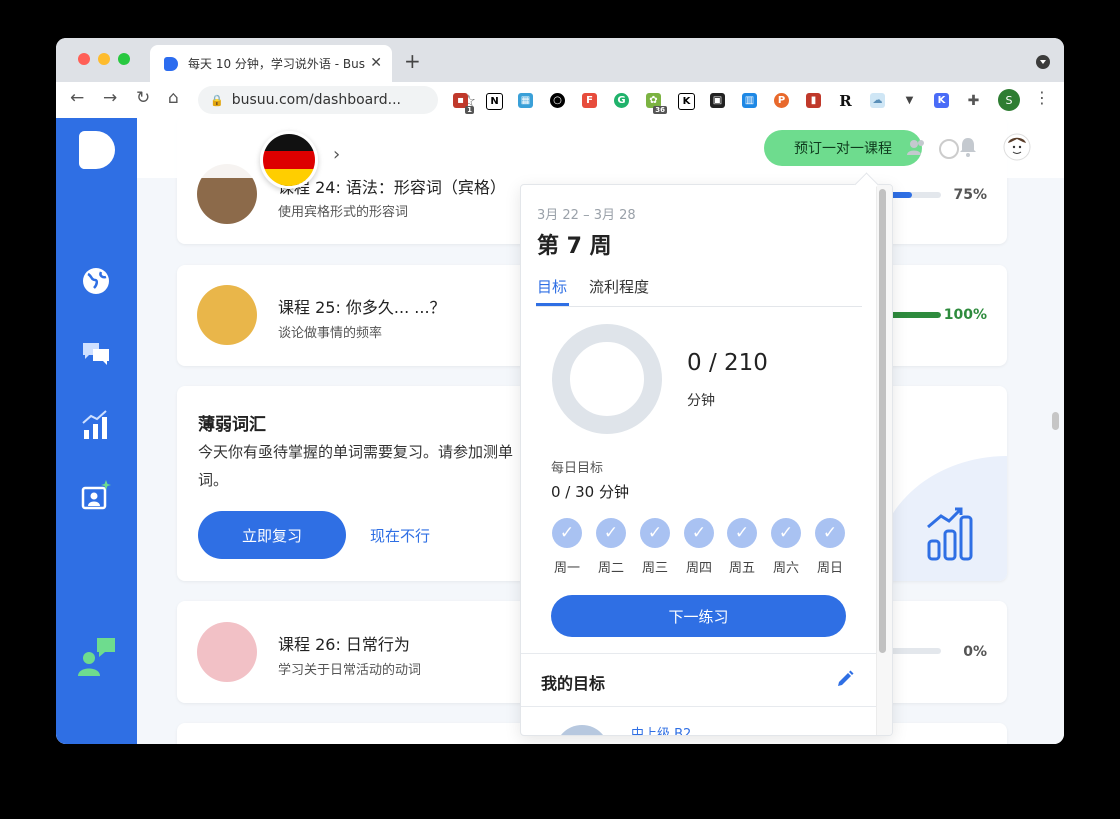 This screenshot has height=819, width=1120. What do you see at coordinates (1042, 97) in the screenshot?
I see `browser-menu-icon: ⋮` at bounding box center [1042, 97].